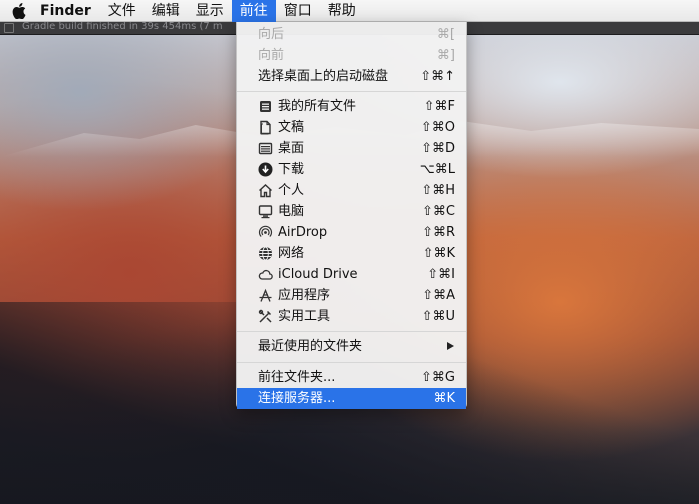 This screenshot has height=504, width=699. What do you see at coordinates (438, 232) in the screenshot?
I see `menu-item-shortcut: ⇧⌘R` at bounding box center [438, 232].